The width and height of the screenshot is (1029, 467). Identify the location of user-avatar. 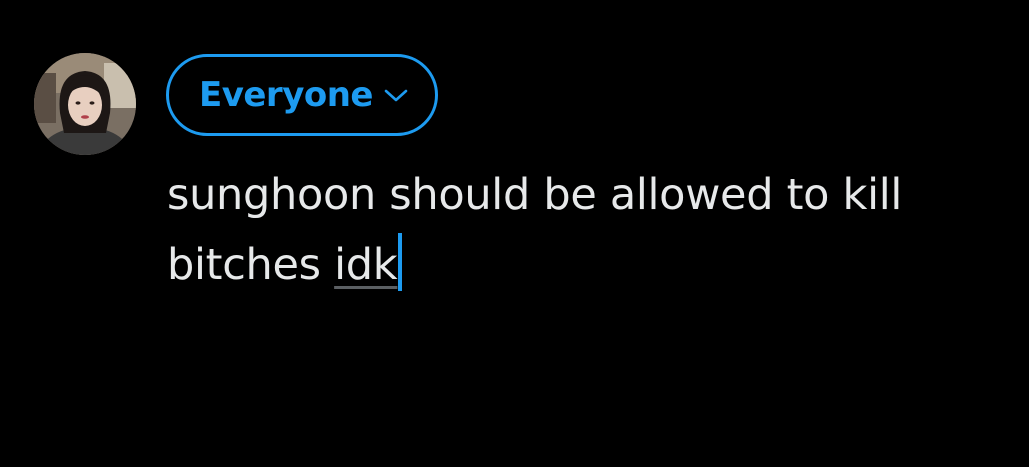
(85, 104).